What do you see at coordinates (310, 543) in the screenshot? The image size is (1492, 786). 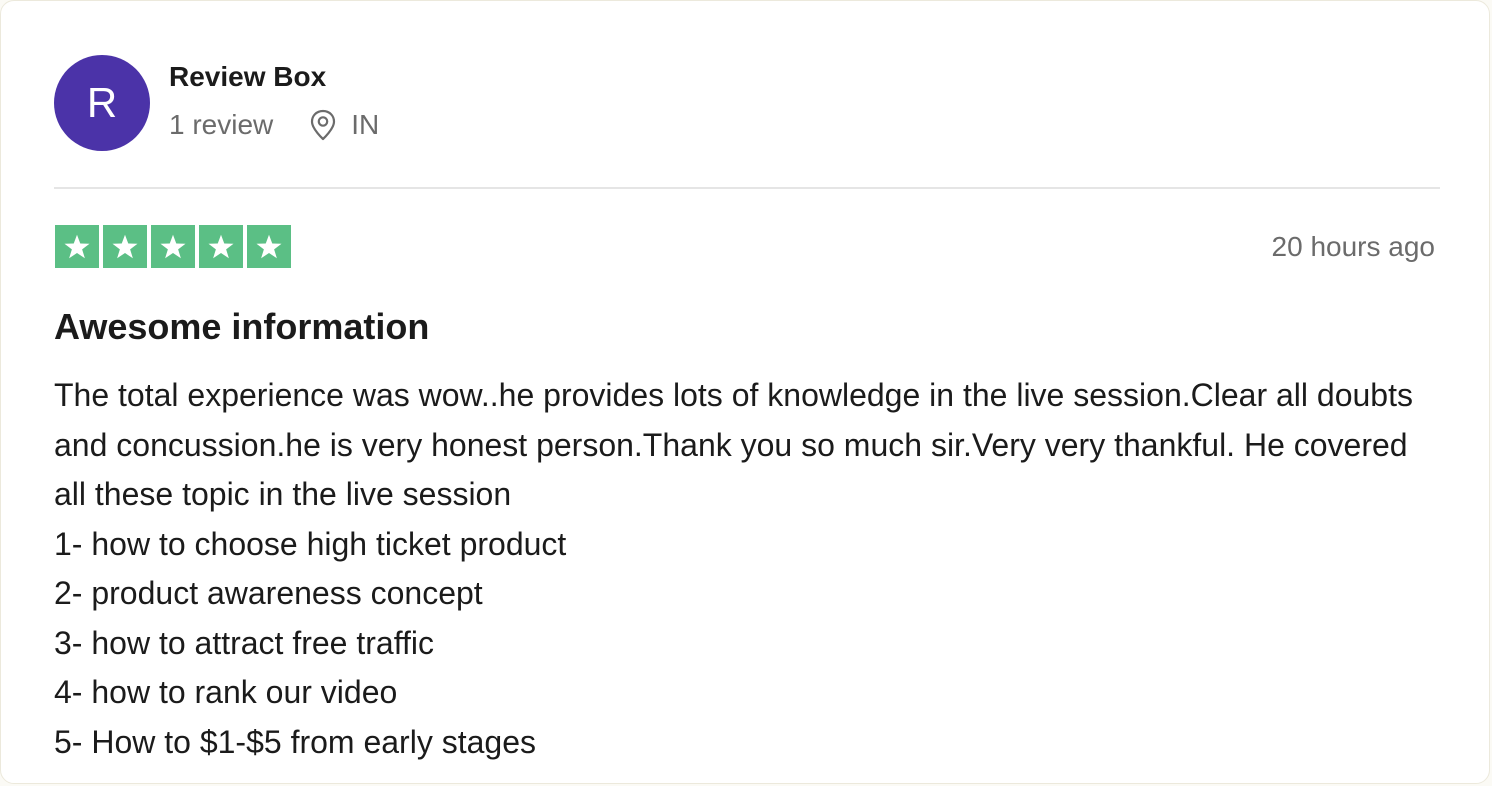 I see `review-list-item: 1- how to choose high ticket product` at bounding box center [310, 543].